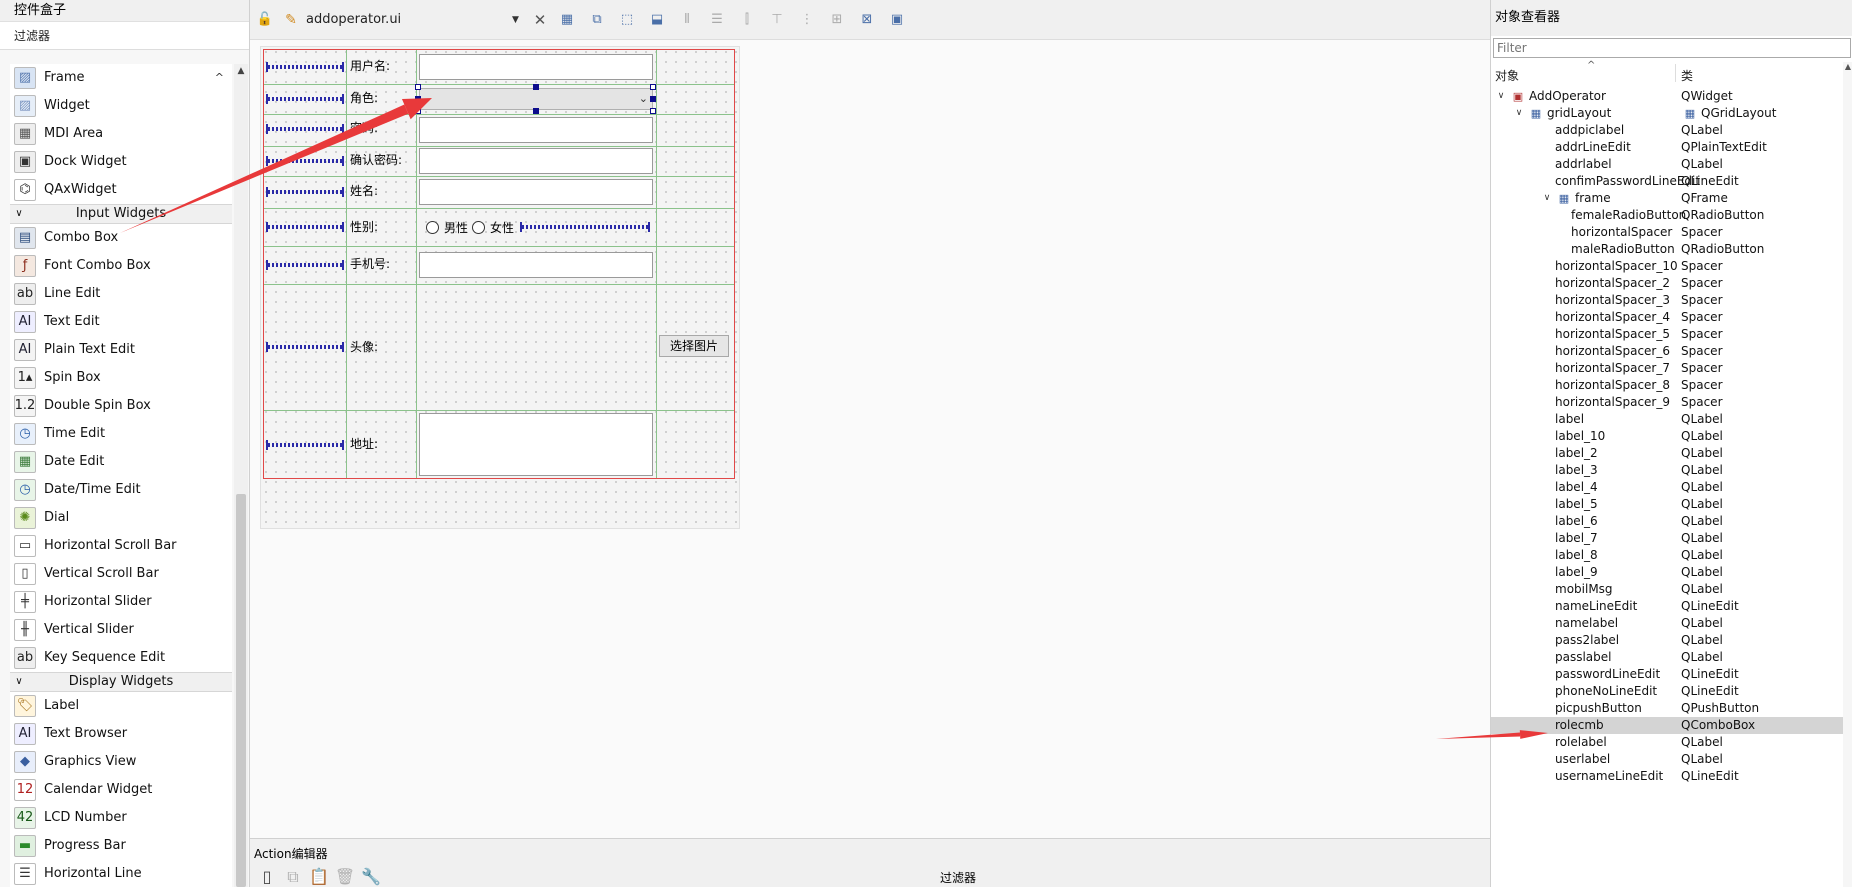 This screenshot has height=887, width=1852. I want to click on edit-widgets-icon: ▦, so click(567, 20).